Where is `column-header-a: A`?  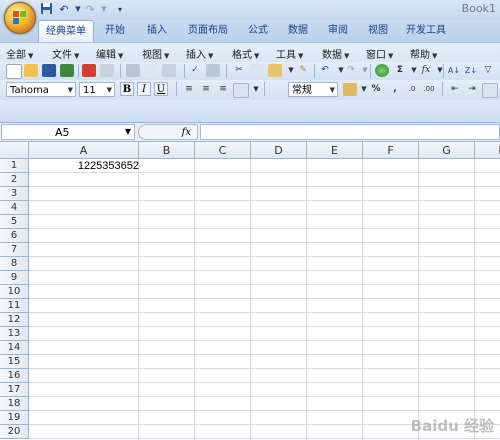
column-header-a: A is located at coordinates (84, 150).